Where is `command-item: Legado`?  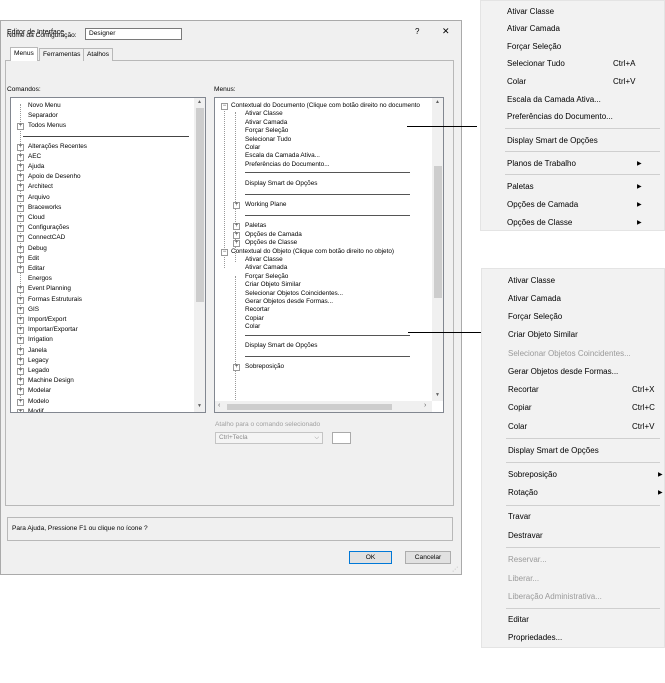
command-item: Legado is located at coordinates (38, 371).